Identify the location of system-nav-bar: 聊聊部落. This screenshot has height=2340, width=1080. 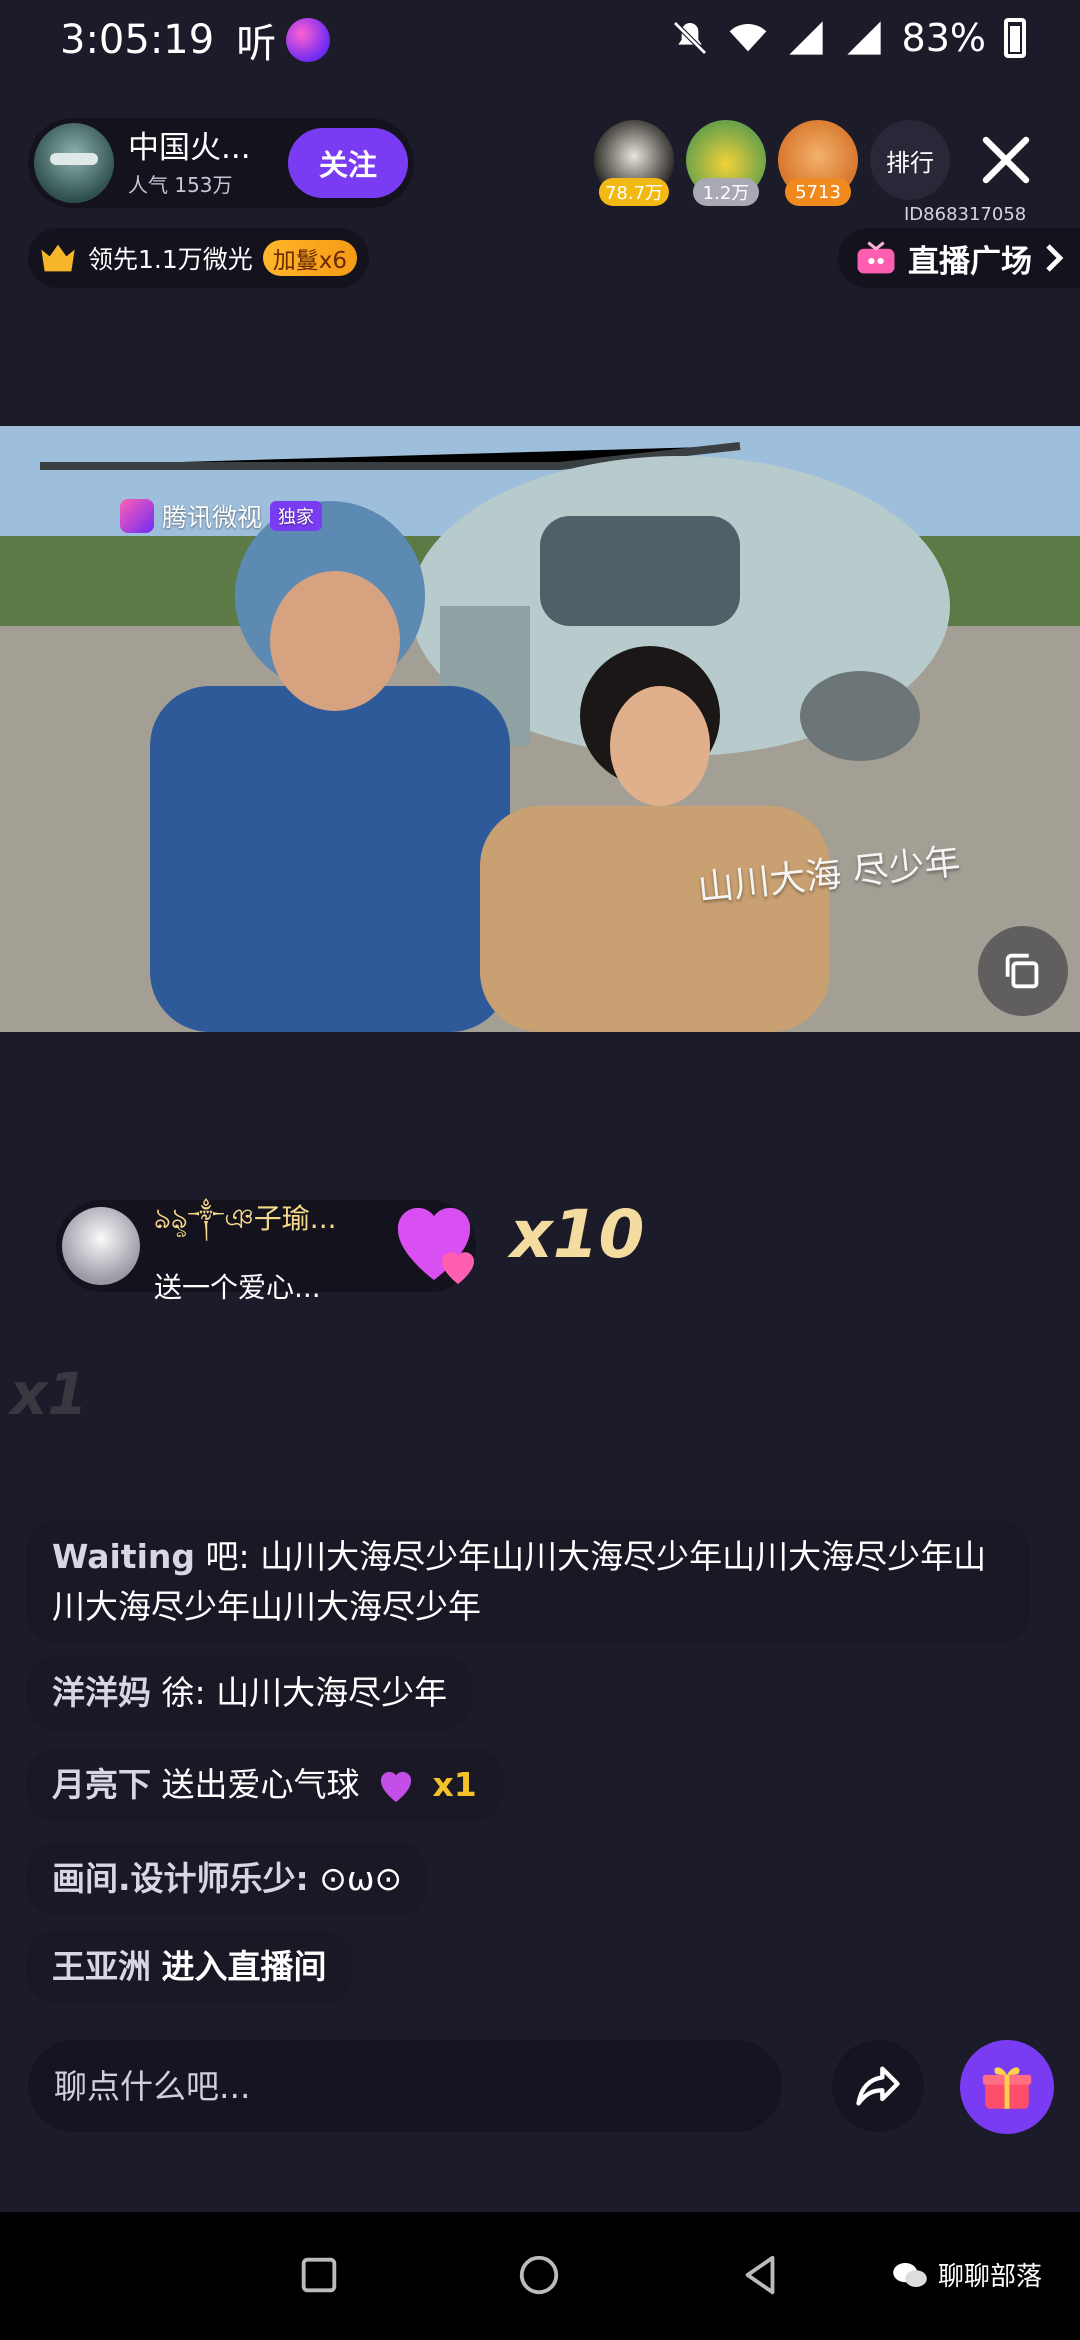
(540, 2276).